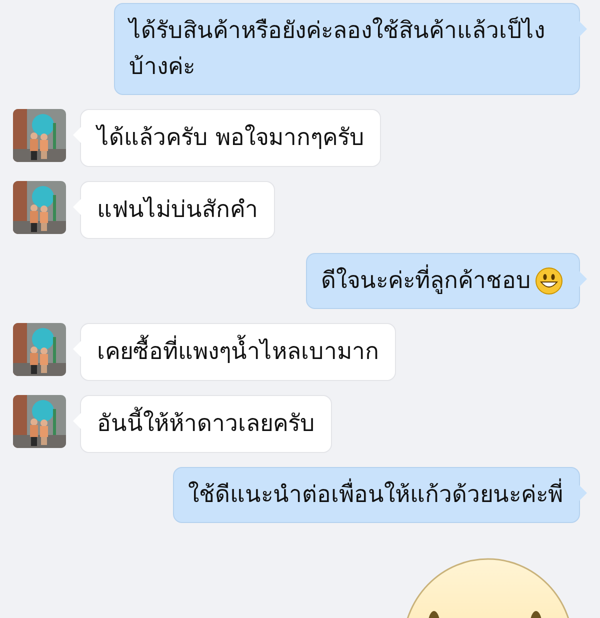 This screenshot has width=600, height=618. I want to click on message-text: ได้แล้วครับ พอใจมากๆครับ, so click(230, 138).